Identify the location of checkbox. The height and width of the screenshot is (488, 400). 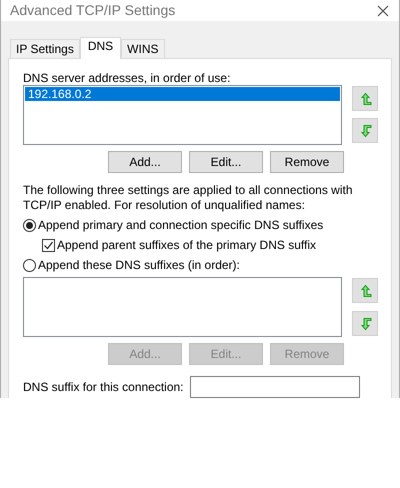
(48, 245).